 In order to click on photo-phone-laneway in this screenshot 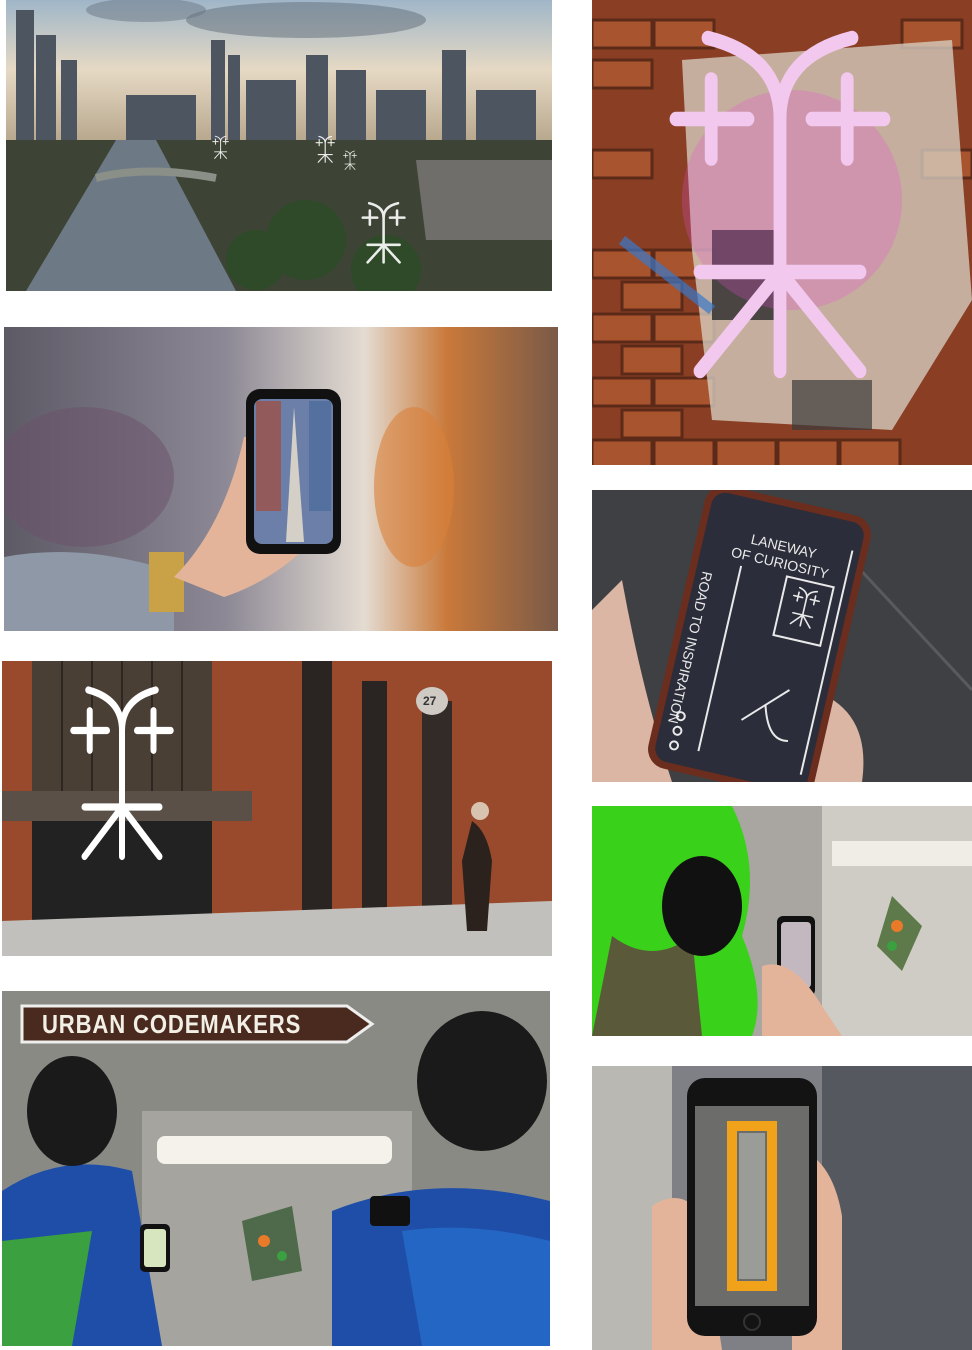, I will do `click(281, 479)`.